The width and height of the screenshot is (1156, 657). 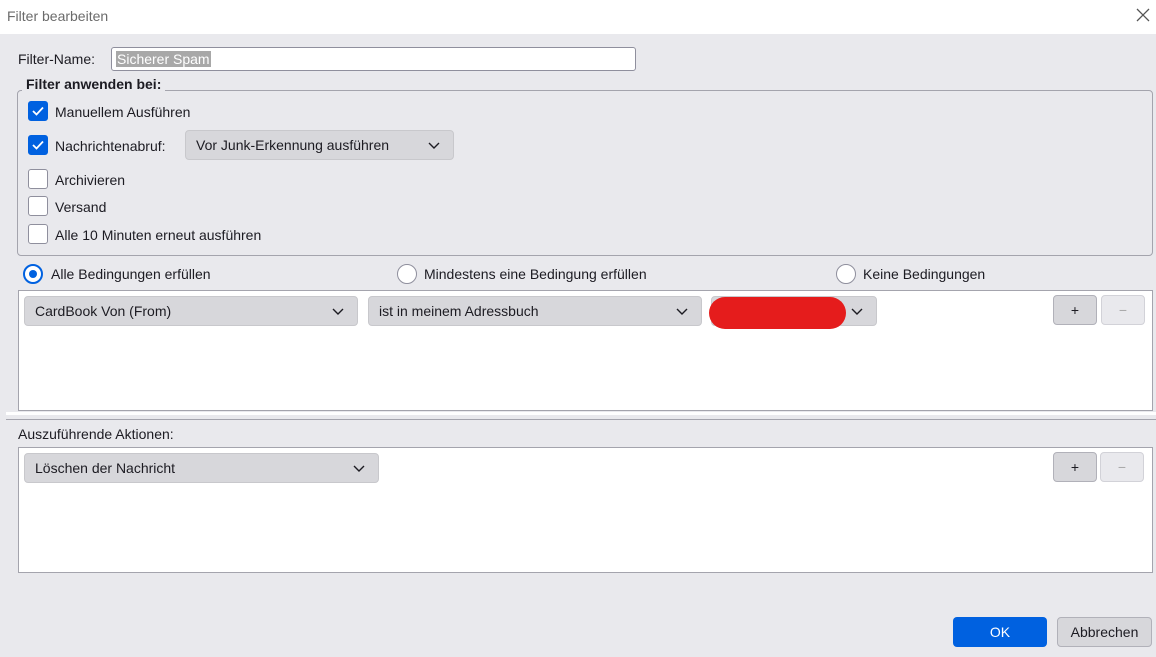 What do you see at coordinates (38, 206) in the screenshot?
I see `checkbox-send` at bounding box center [38, 206].